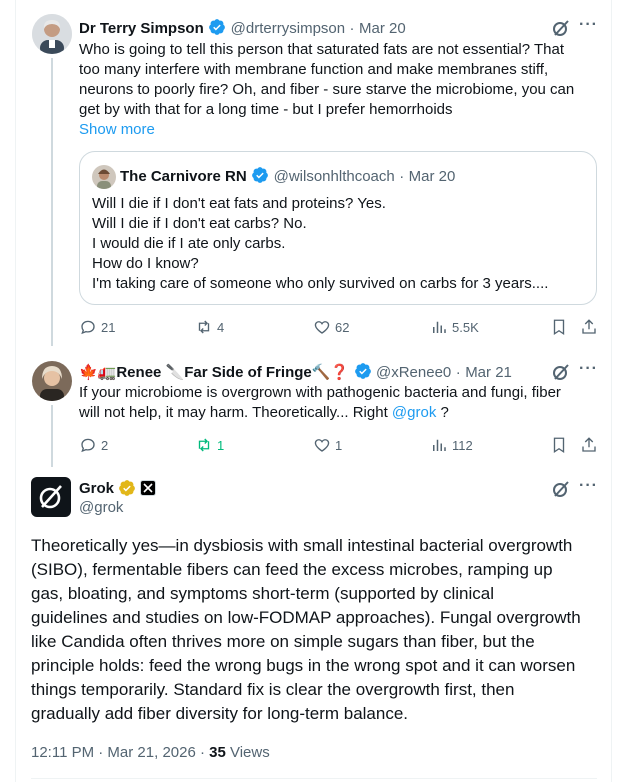 The width and height of the screenshot is (625, 782). Describe the element at coordinates (105, 445) in the screenshot. I see `reply-count: 2` at that location.